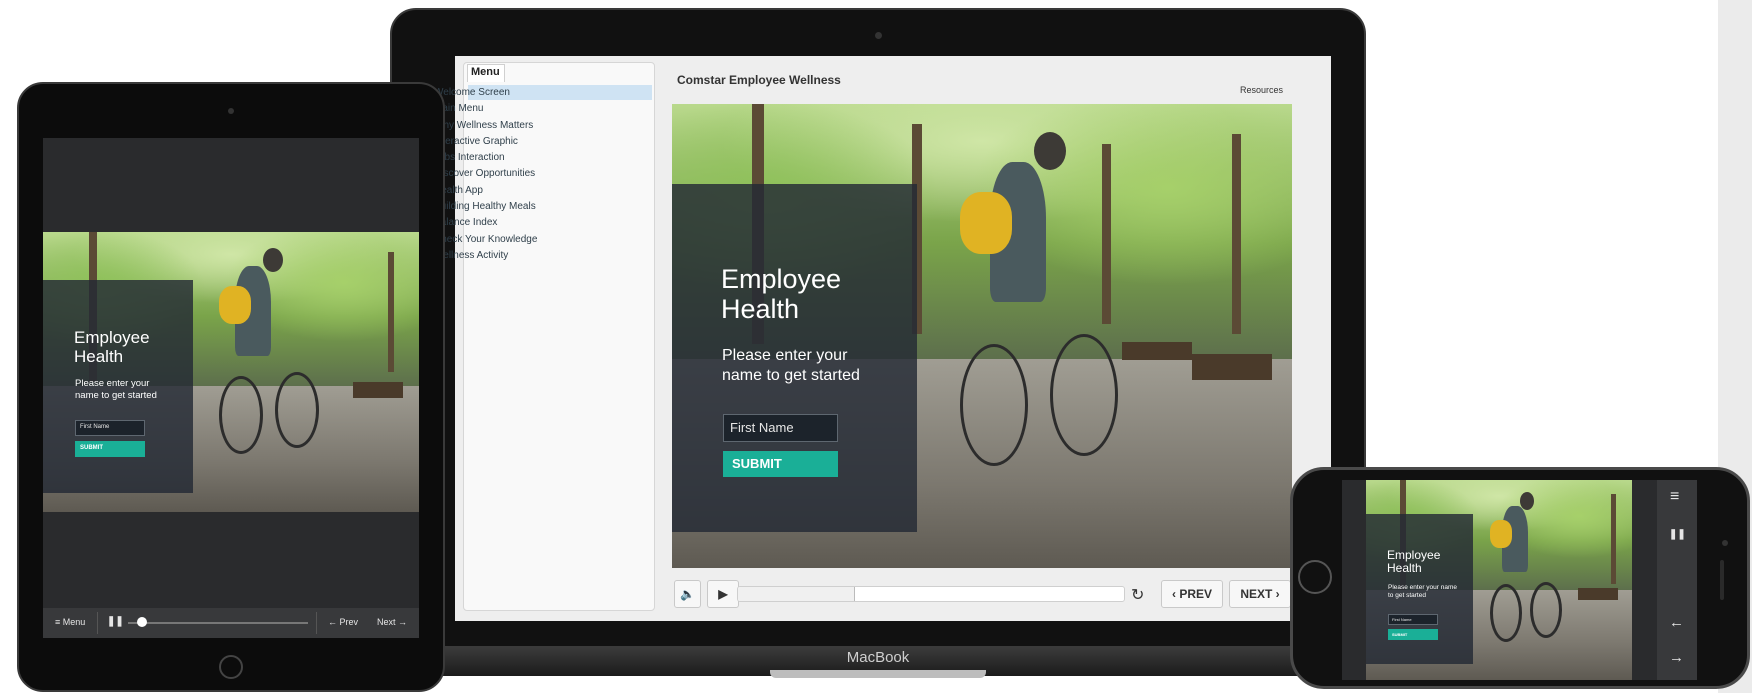 The height and width of the screenshot is (693, 1752). I want to click on tablet-camera-icon, so click(231, 111).